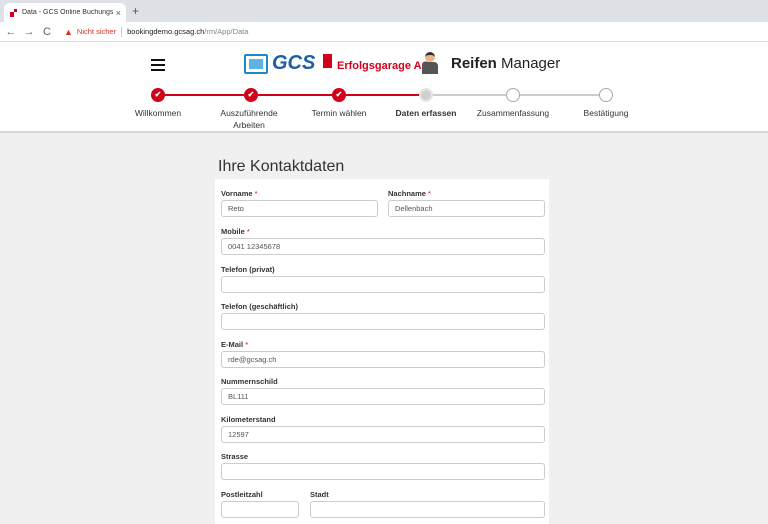  What do you see at coordinates (13, 12) in the screenshot?
I see `gcs-favicon-icon` at bounding box center [13, 12].